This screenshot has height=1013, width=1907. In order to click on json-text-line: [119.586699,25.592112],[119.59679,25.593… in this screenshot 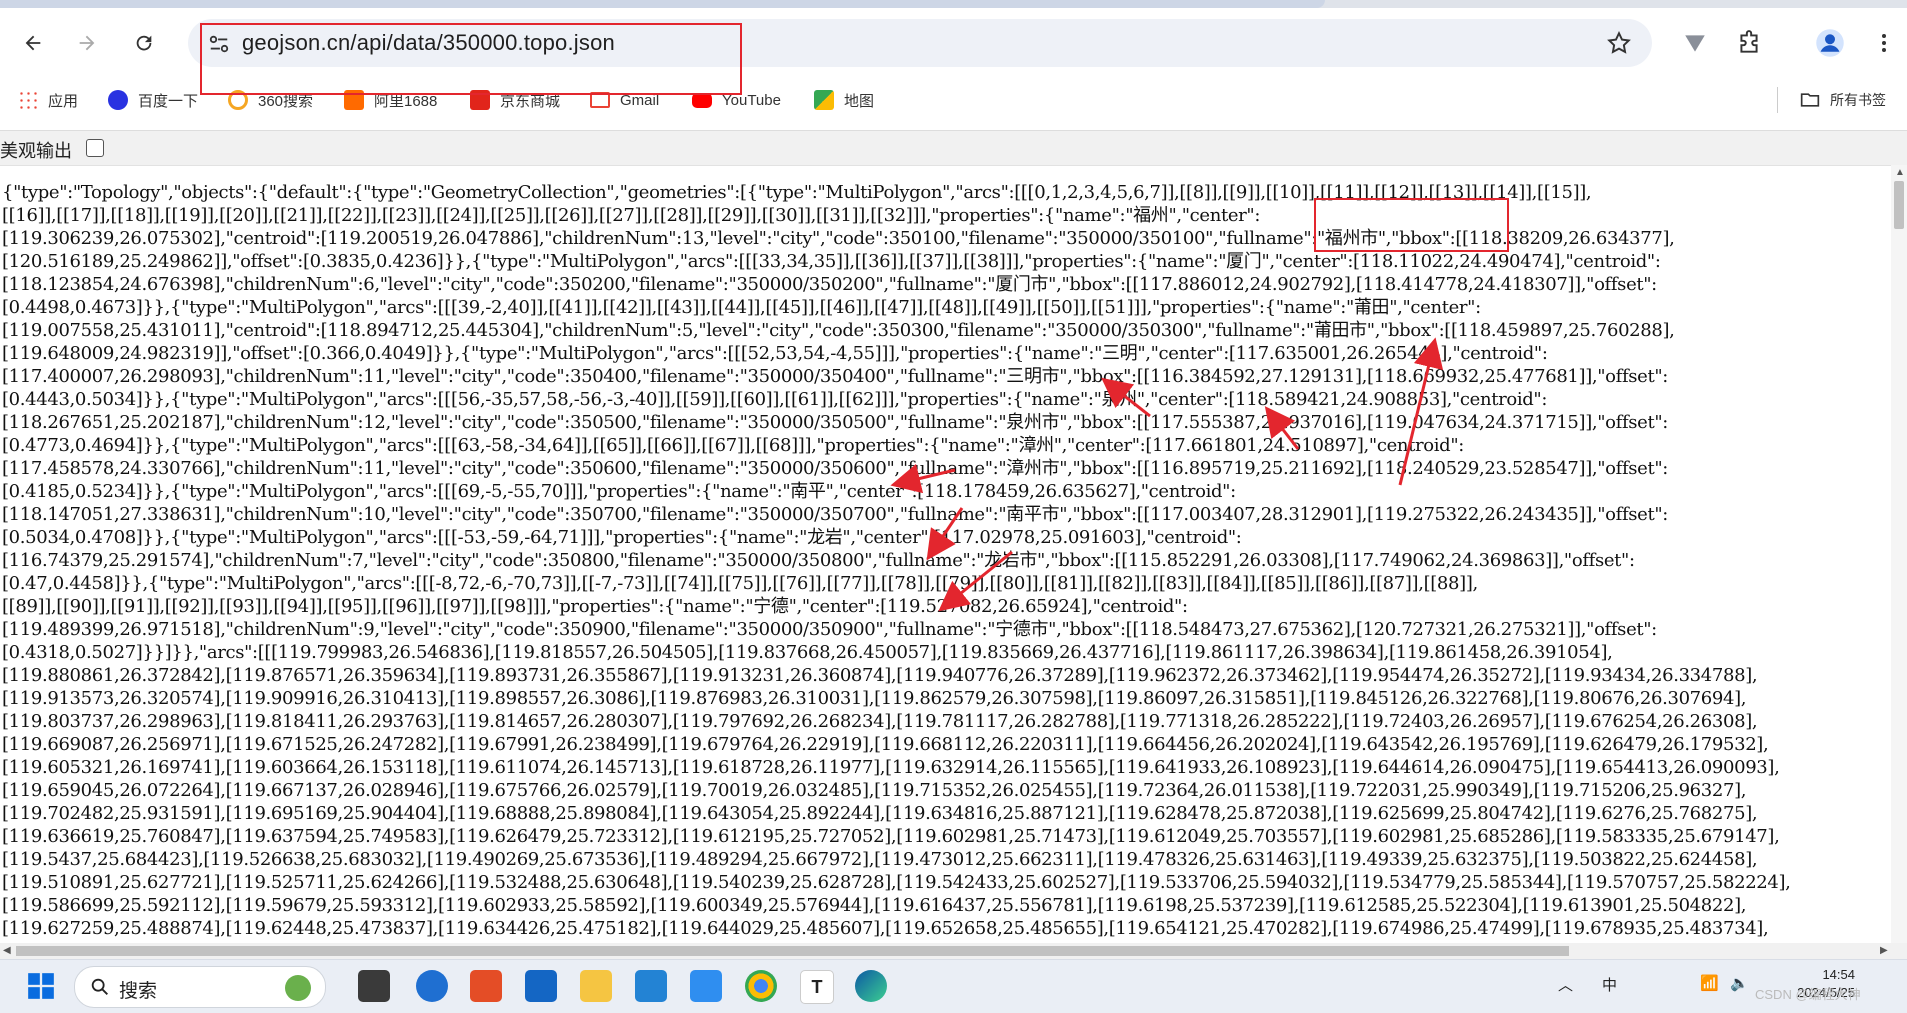, I will do `click(874, 905)`.